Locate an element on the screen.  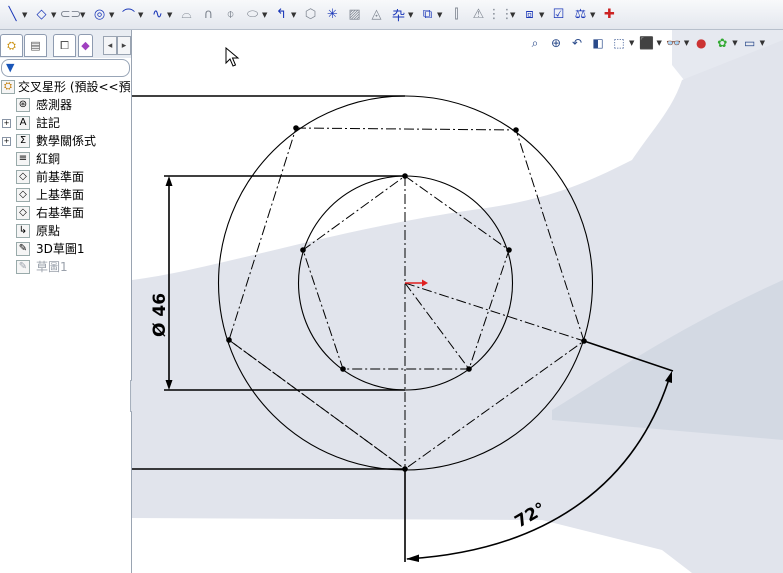
move-dropdown-arrow: ▼ is located at coordinates (593, 15).